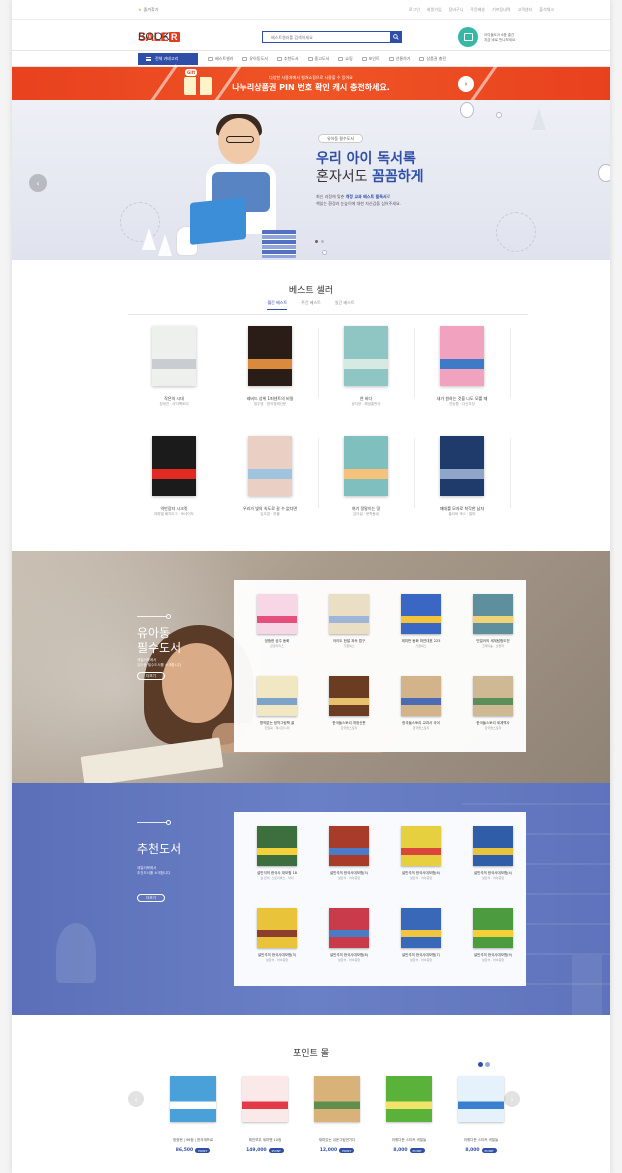 This screenshot has width=622, height=1173. I want to click on book-card: 설민석의 한국사대모험(3) 설민석 · 아이휴먼, so click(277, 937).